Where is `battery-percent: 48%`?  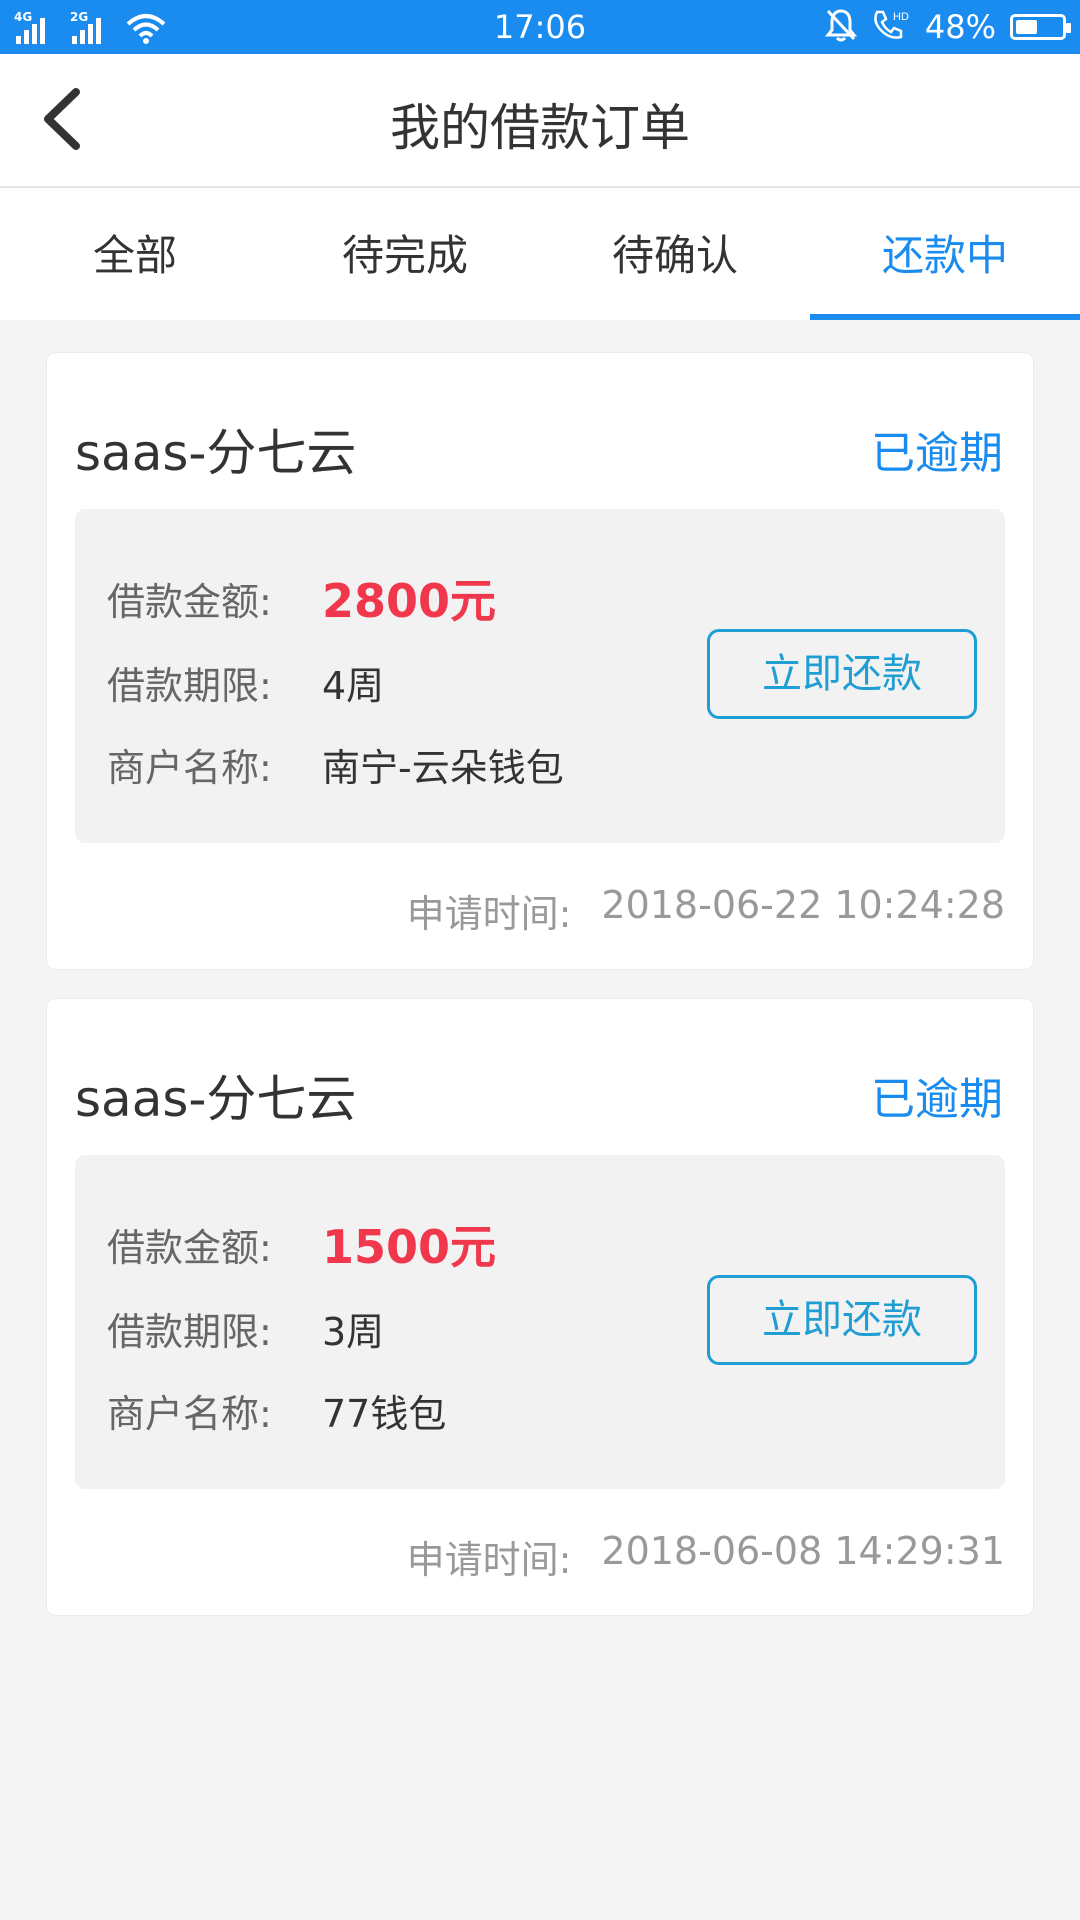 battery-percent: 48% is located at coordinates (960, 27).